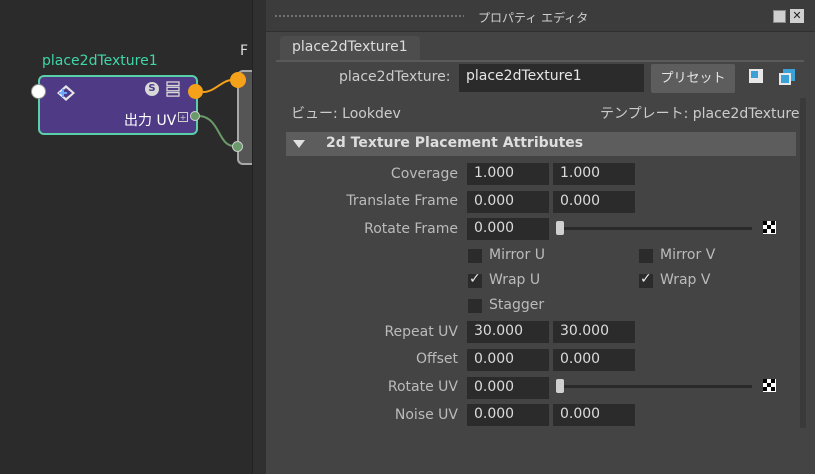 The width and height of the screenshot is (815, 474). Describe the element at coordinates (508, 332) in the screenshot. I see `repeat-uv-u-field: 30.000` at that location.